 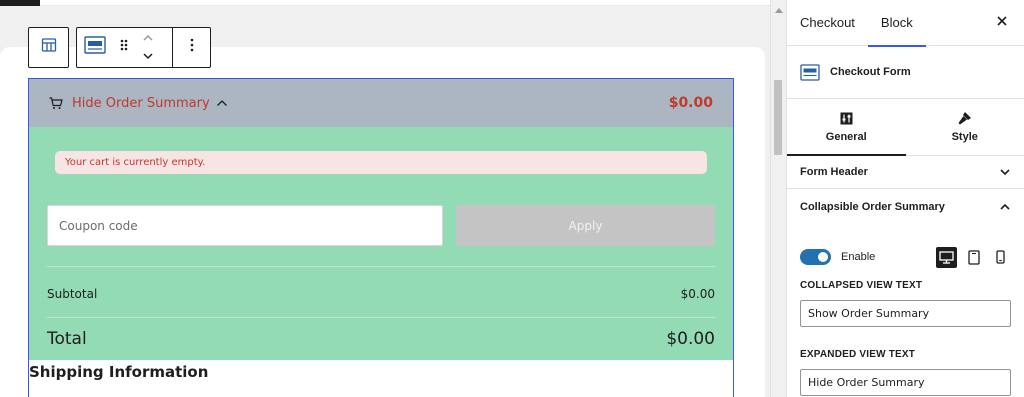 I want to click on block-tools, so click(x=143, y=47).